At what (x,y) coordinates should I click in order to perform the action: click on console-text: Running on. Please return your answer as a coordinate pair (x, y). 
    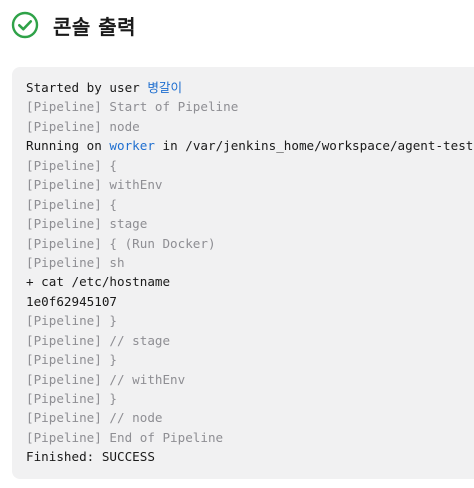
    Looking at the image, I should click on (68, 146).